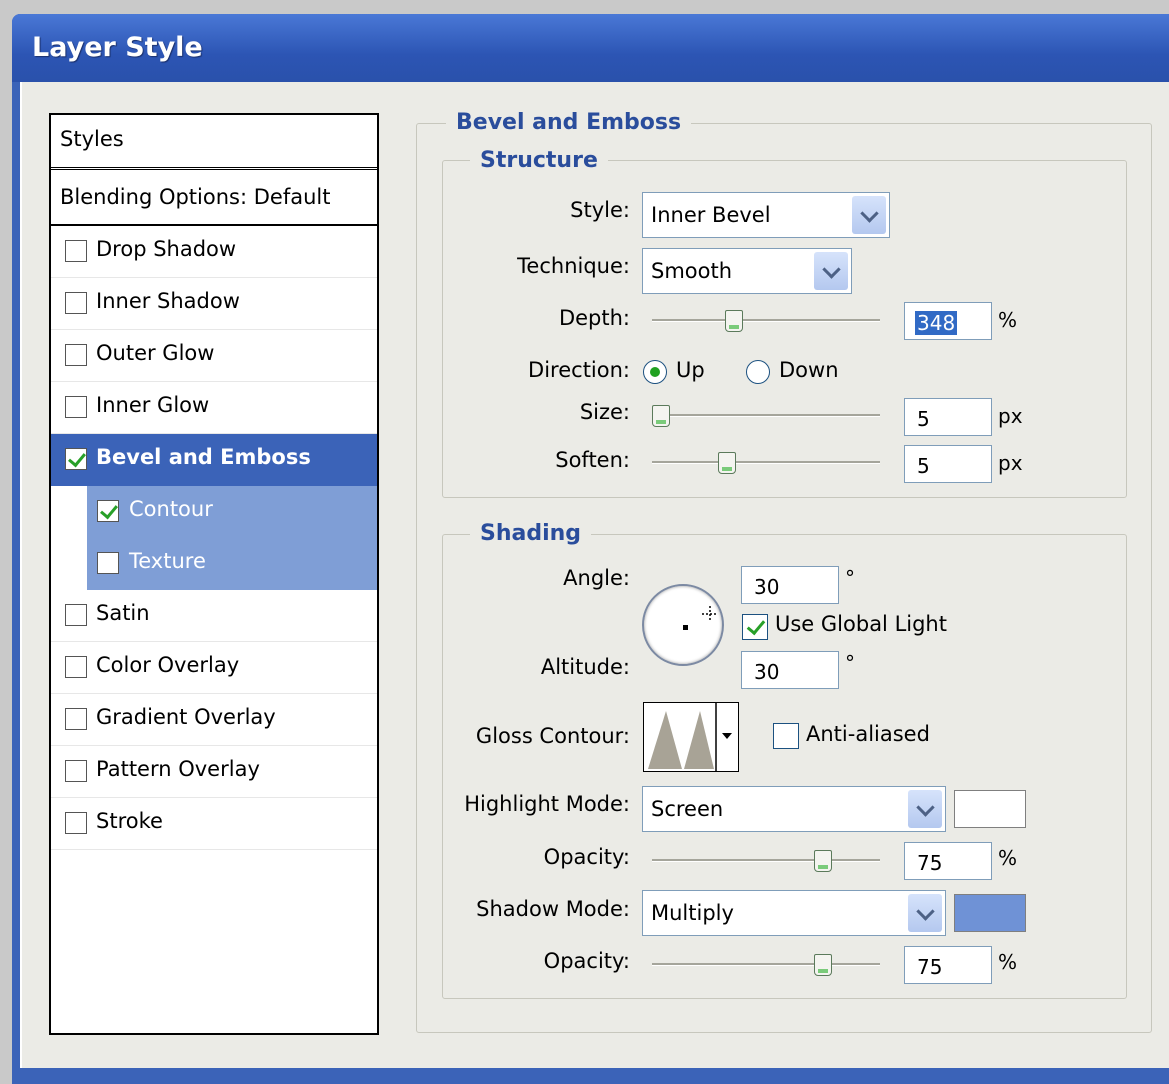  What do you see at coordinates (766, 861) in the screenshot?
I see `highlight-opacity-slider` at bounding box center [766, 861].